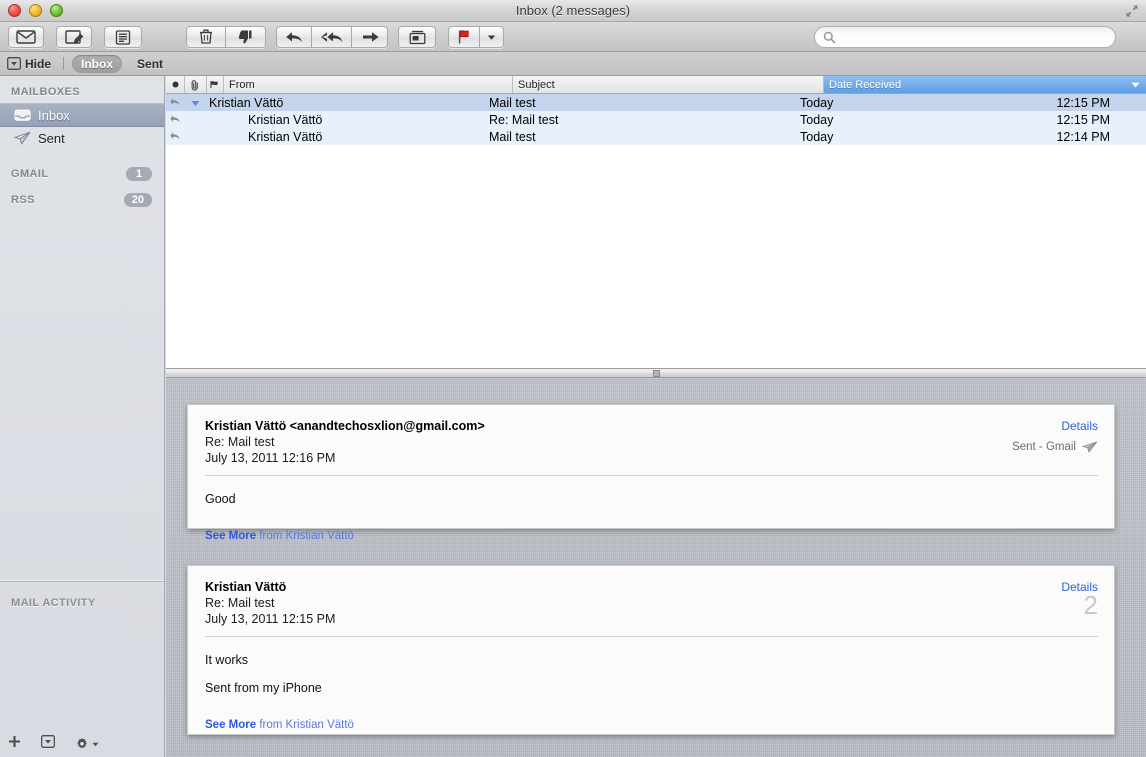  Describe the element at coordinates (573, 64) in the screenshot. I see `favorites-bar: Hide Inbox Sent` at that location.